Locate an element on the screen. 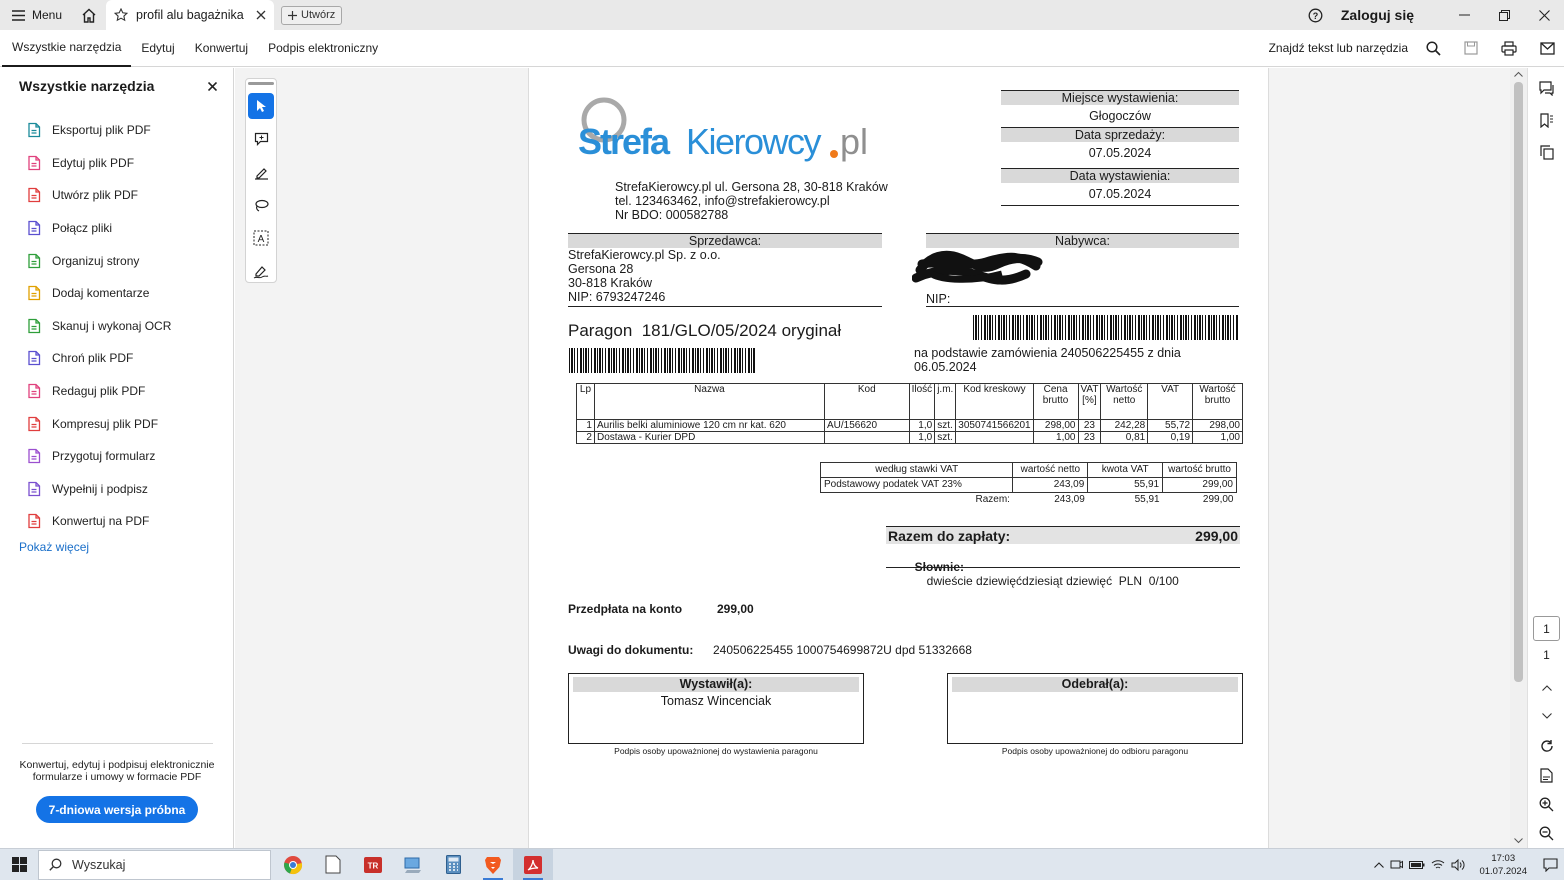 Image resolution: width=1564 pixels, height=880 pixels. compress-pdf-icon is located at coordinates (34, 423).